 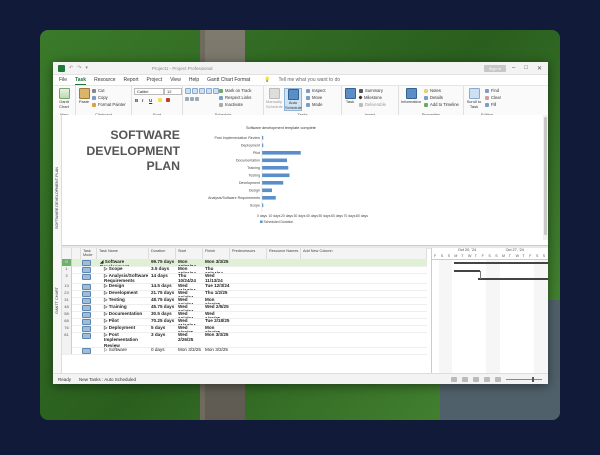 What do you see at coordinates (67, 286) in the screenshot?
I see `row-number: 13` at bounding box center [67, 286].